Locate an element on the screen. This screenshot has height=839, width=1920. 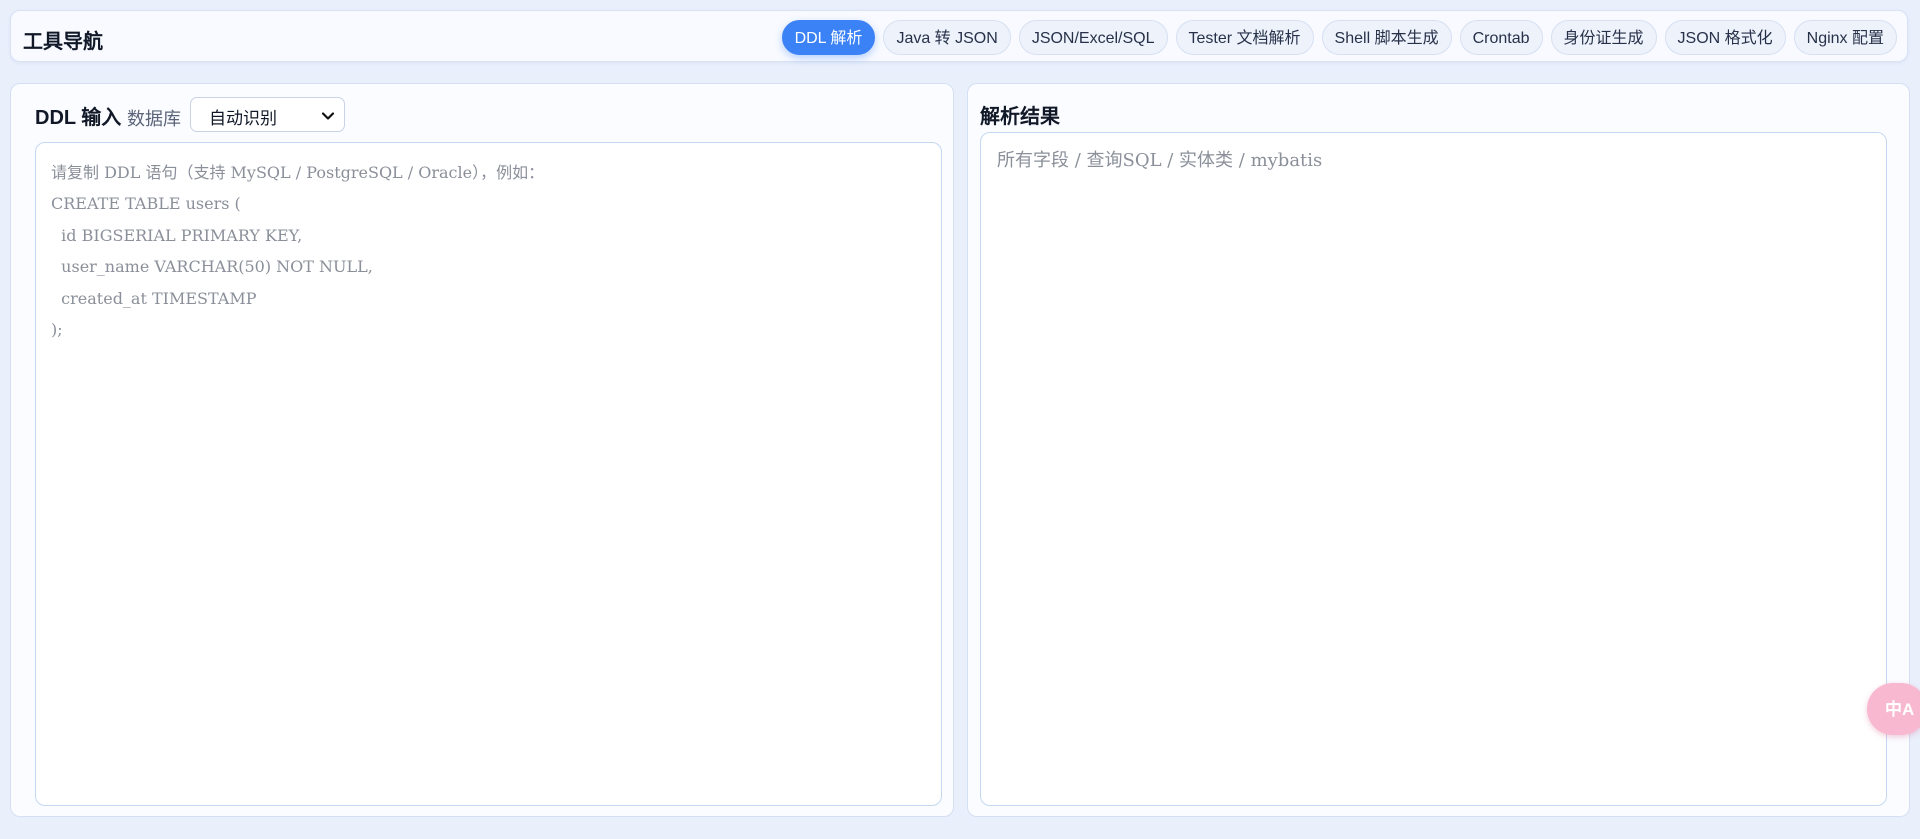
nav-title: 工具导航 is located at coordinates (63, 42).